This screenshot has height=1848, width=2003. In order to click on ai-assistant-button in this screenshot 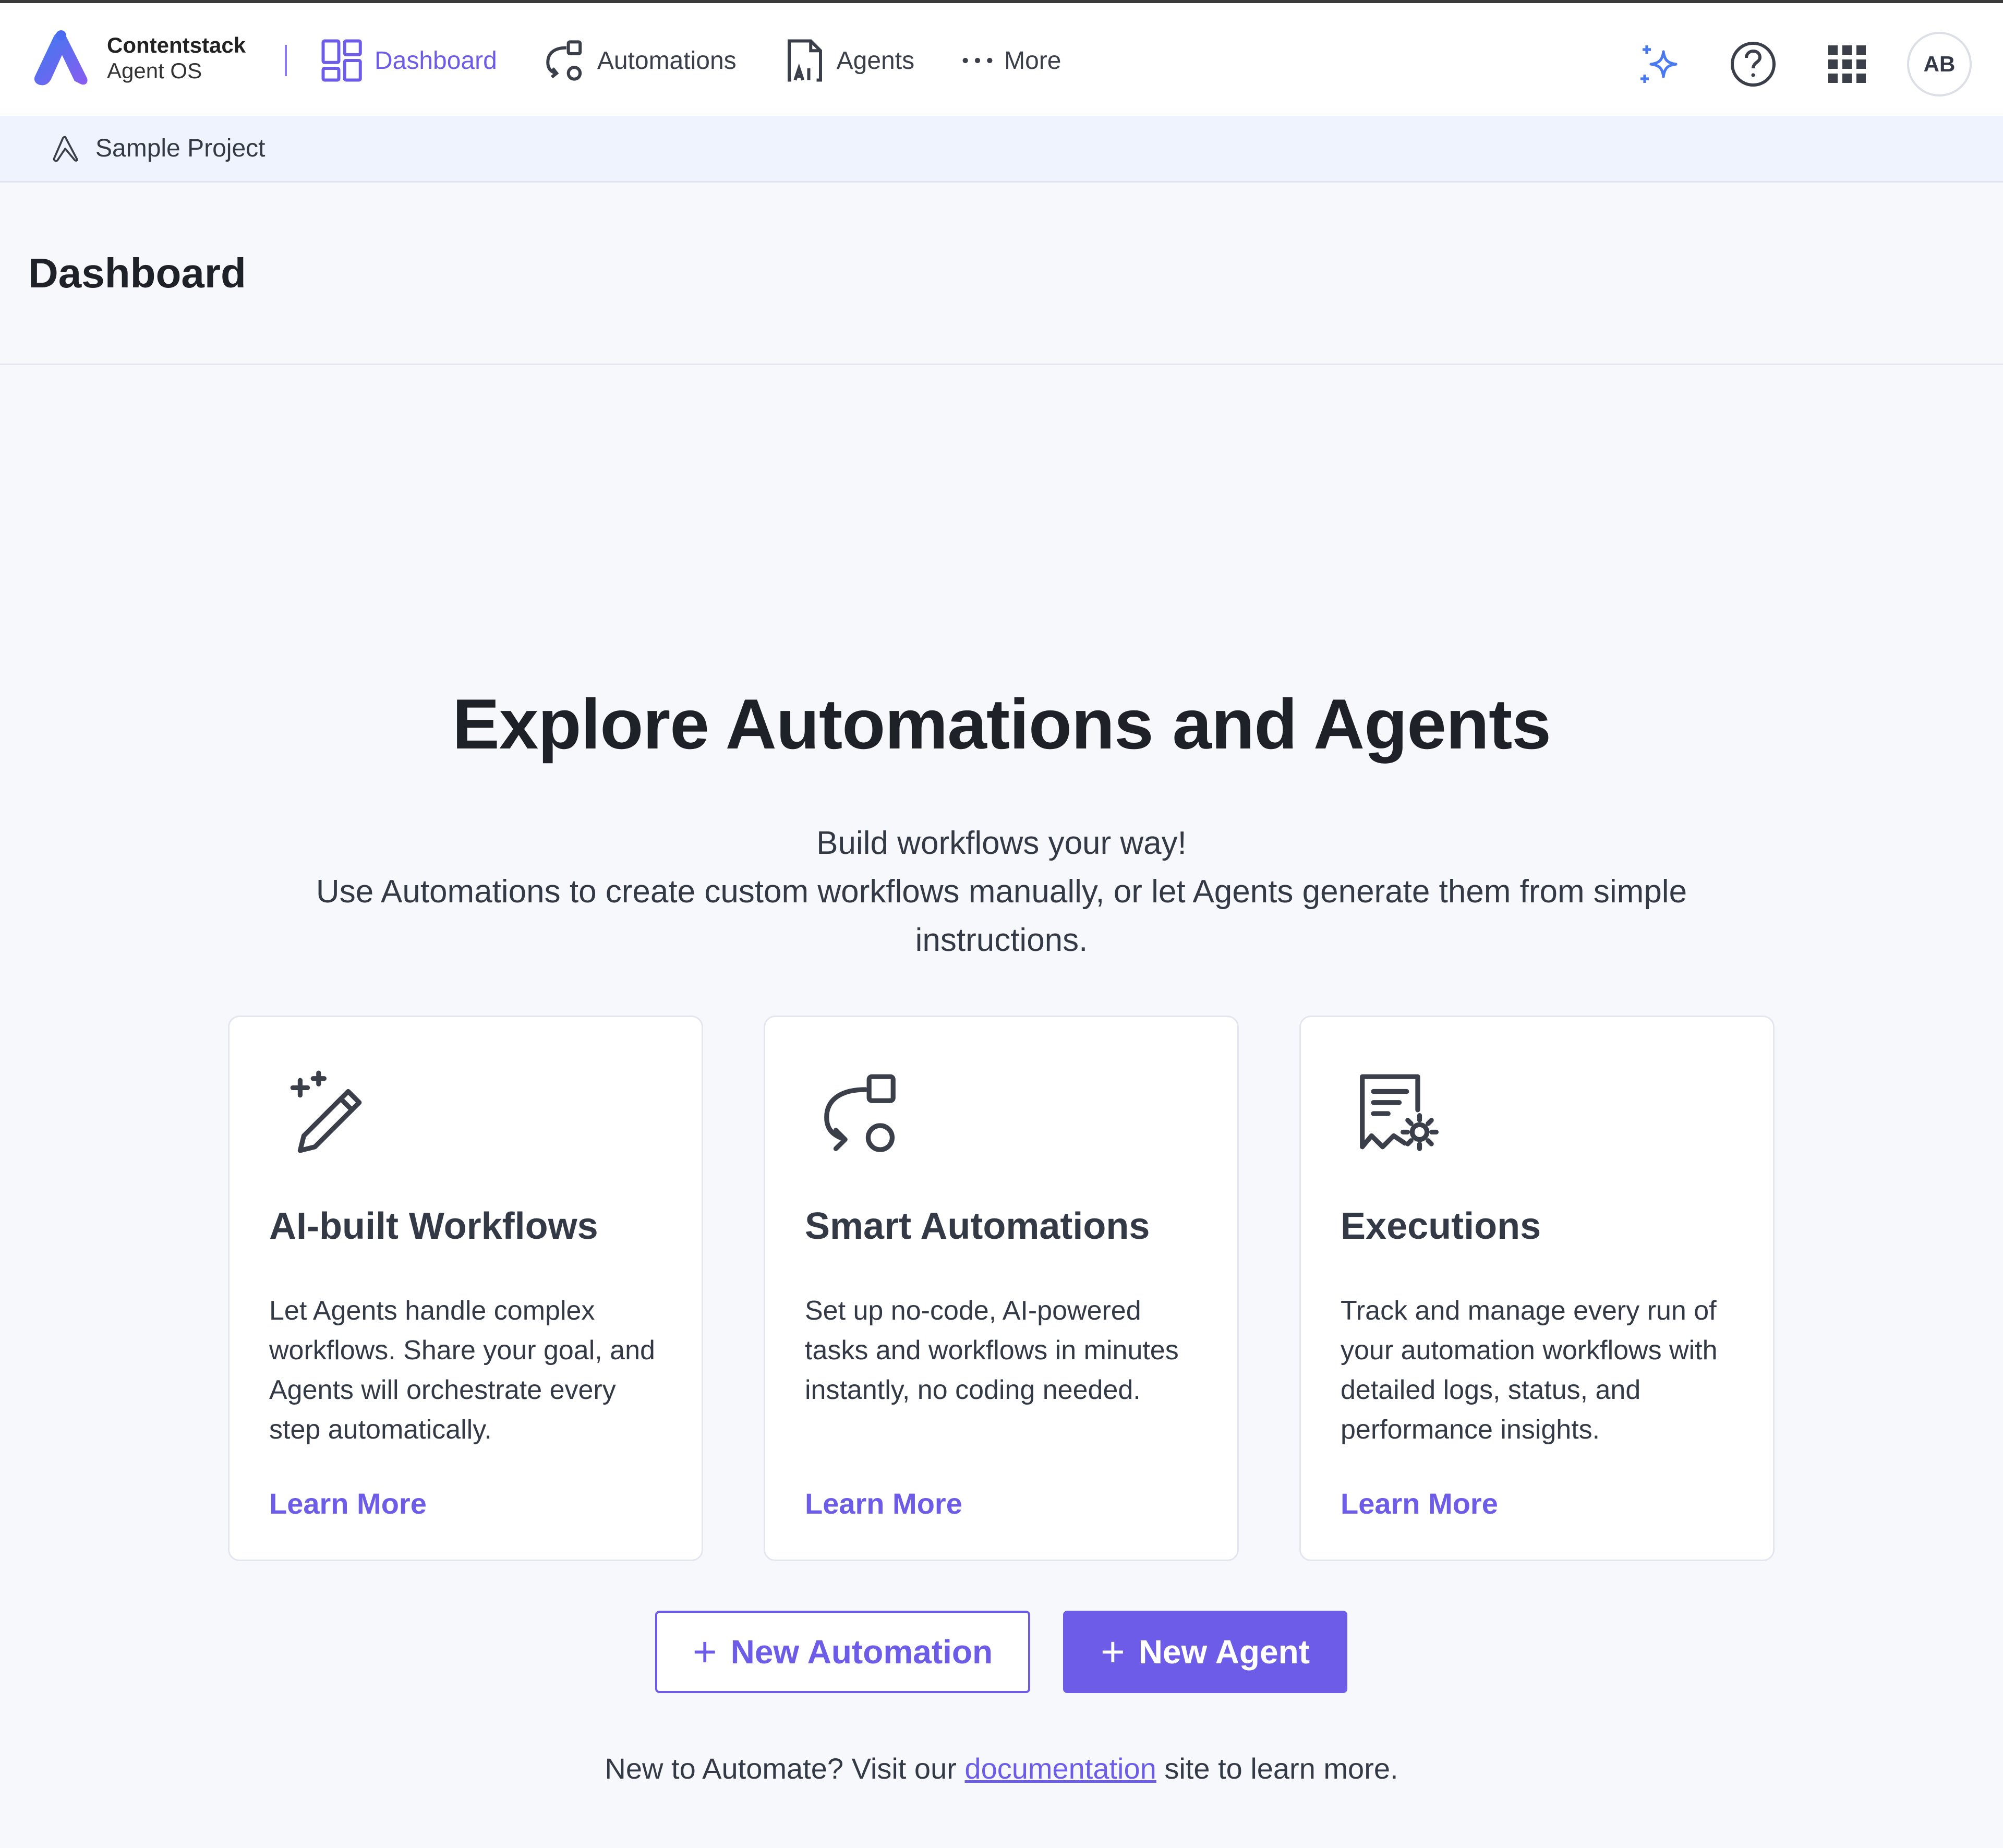, I will do `click(1659, 64)`.